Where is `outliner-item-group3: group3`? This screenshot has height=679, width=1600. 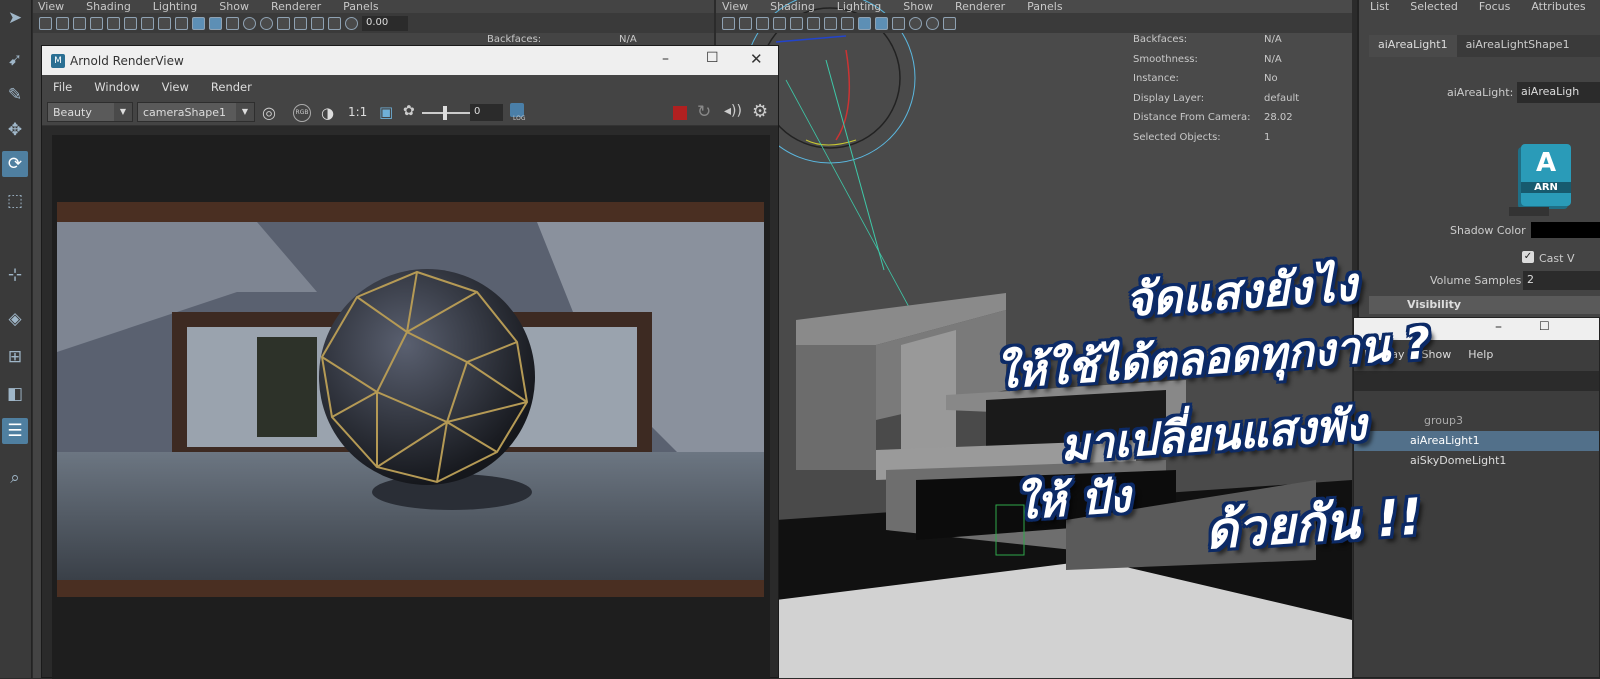
outliner-item-group3: group3 is located at coordinates (1476, 421).